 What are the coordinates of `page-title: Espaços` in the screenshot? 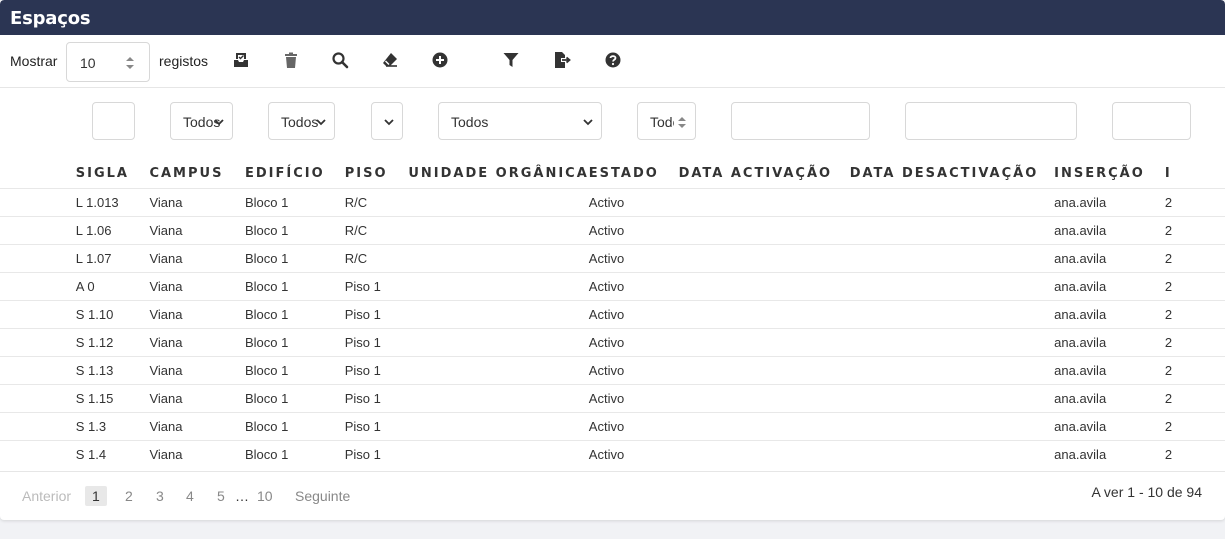 It's located at (50, 18).